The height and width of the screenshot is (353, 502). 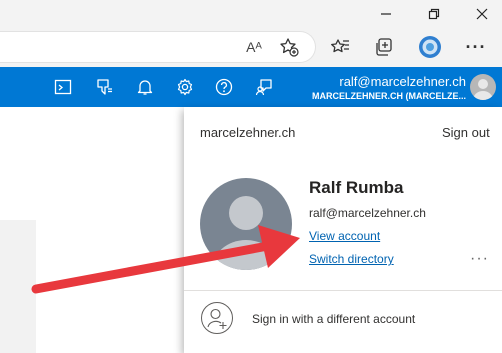 What do you see at coordinates (248, 132) in the screenshot?
I see `tenant-name: marcelzehner.ch` at bounding box center [248, 132].